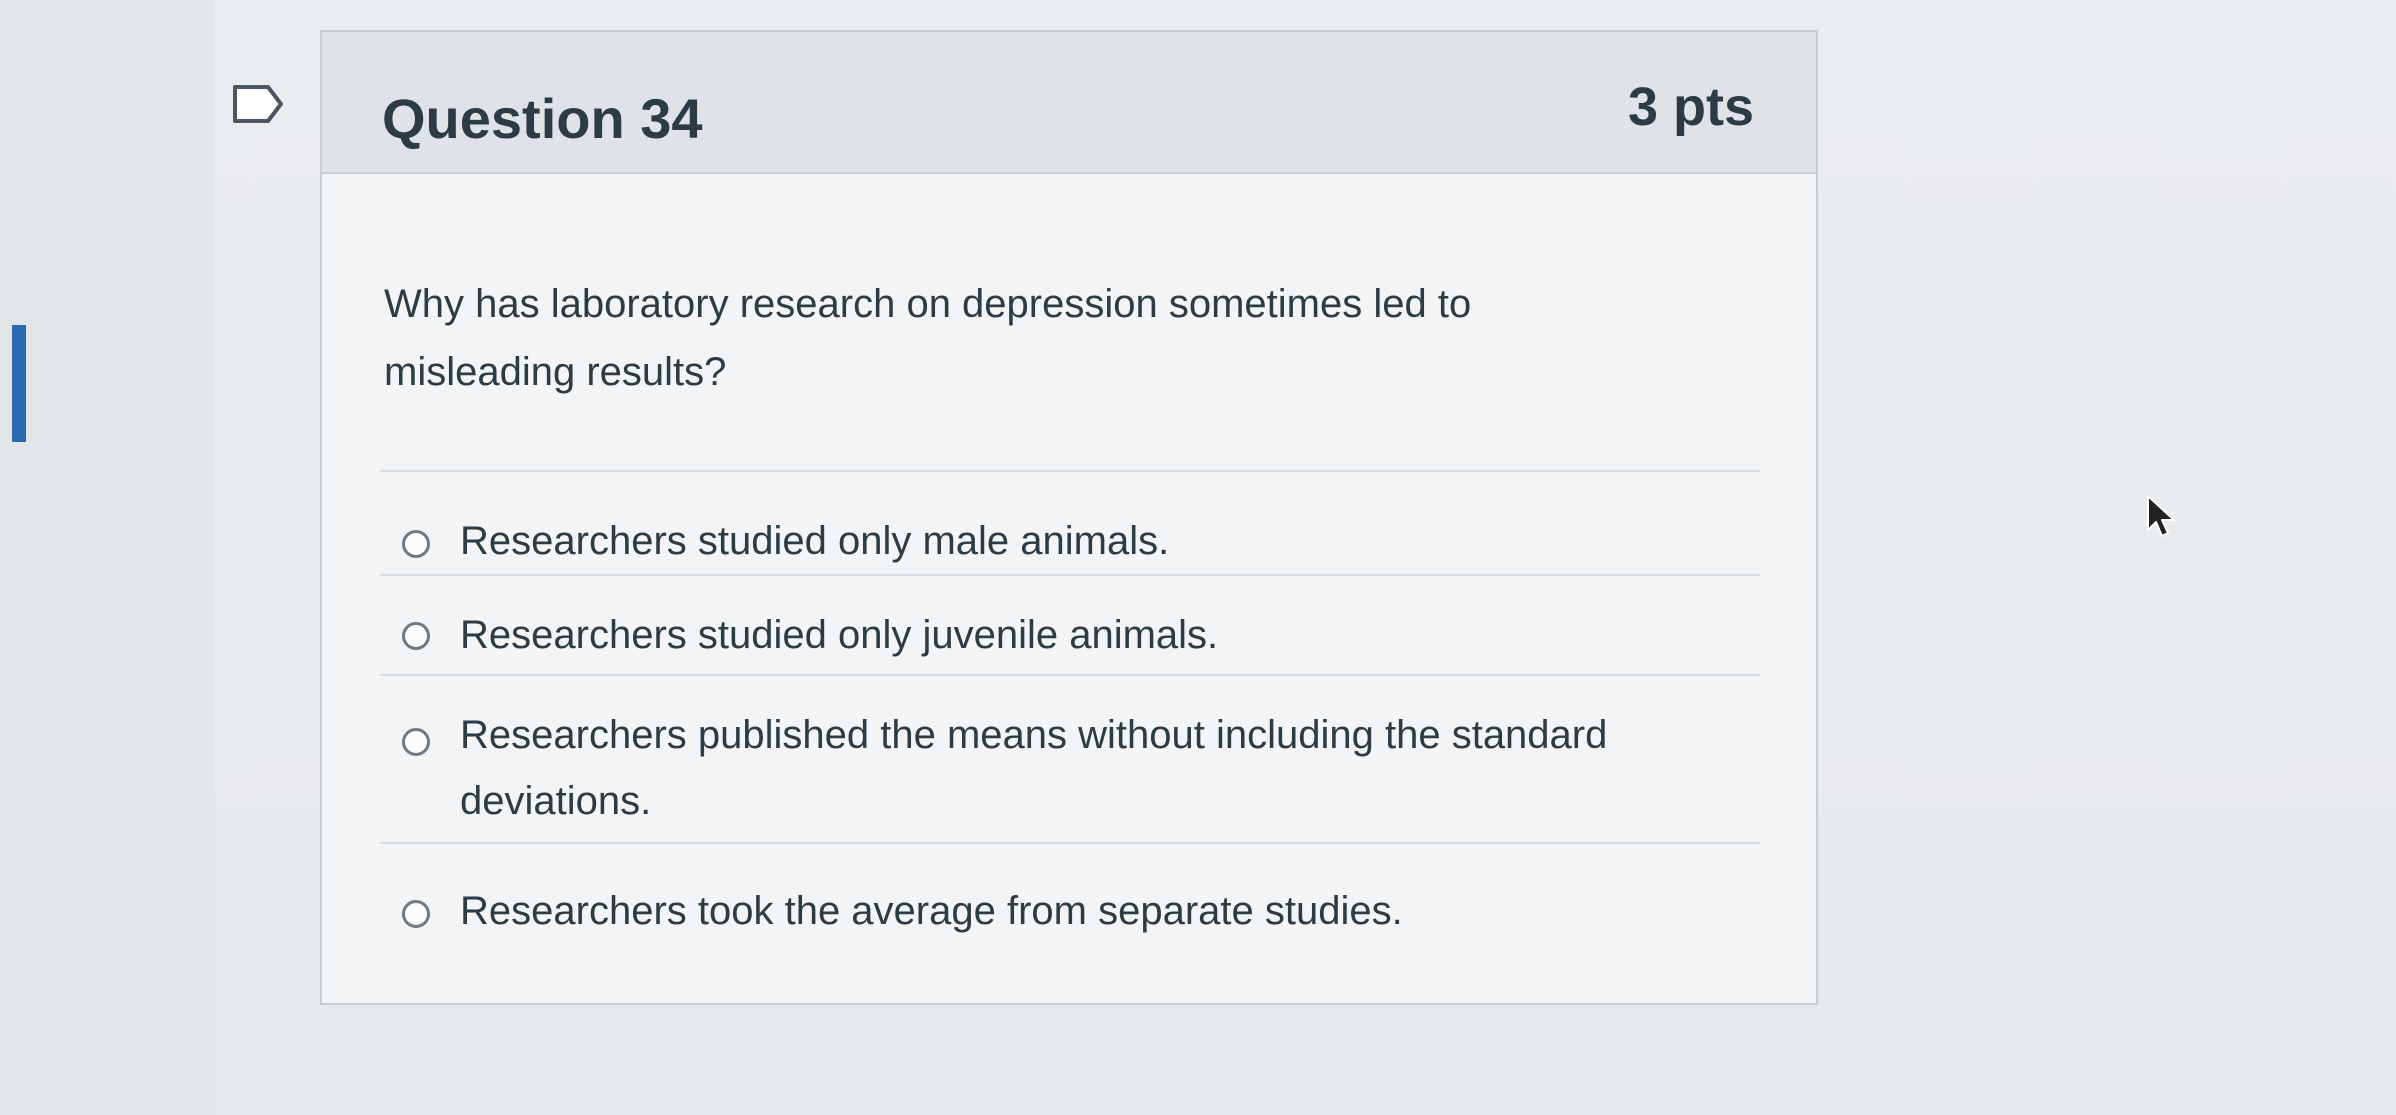 The height and width of the screenshot is (1115, 2396). Describe the element at coordinates (1690, 107) in the screenshot. I see `question-points: 3 pts` at that location.